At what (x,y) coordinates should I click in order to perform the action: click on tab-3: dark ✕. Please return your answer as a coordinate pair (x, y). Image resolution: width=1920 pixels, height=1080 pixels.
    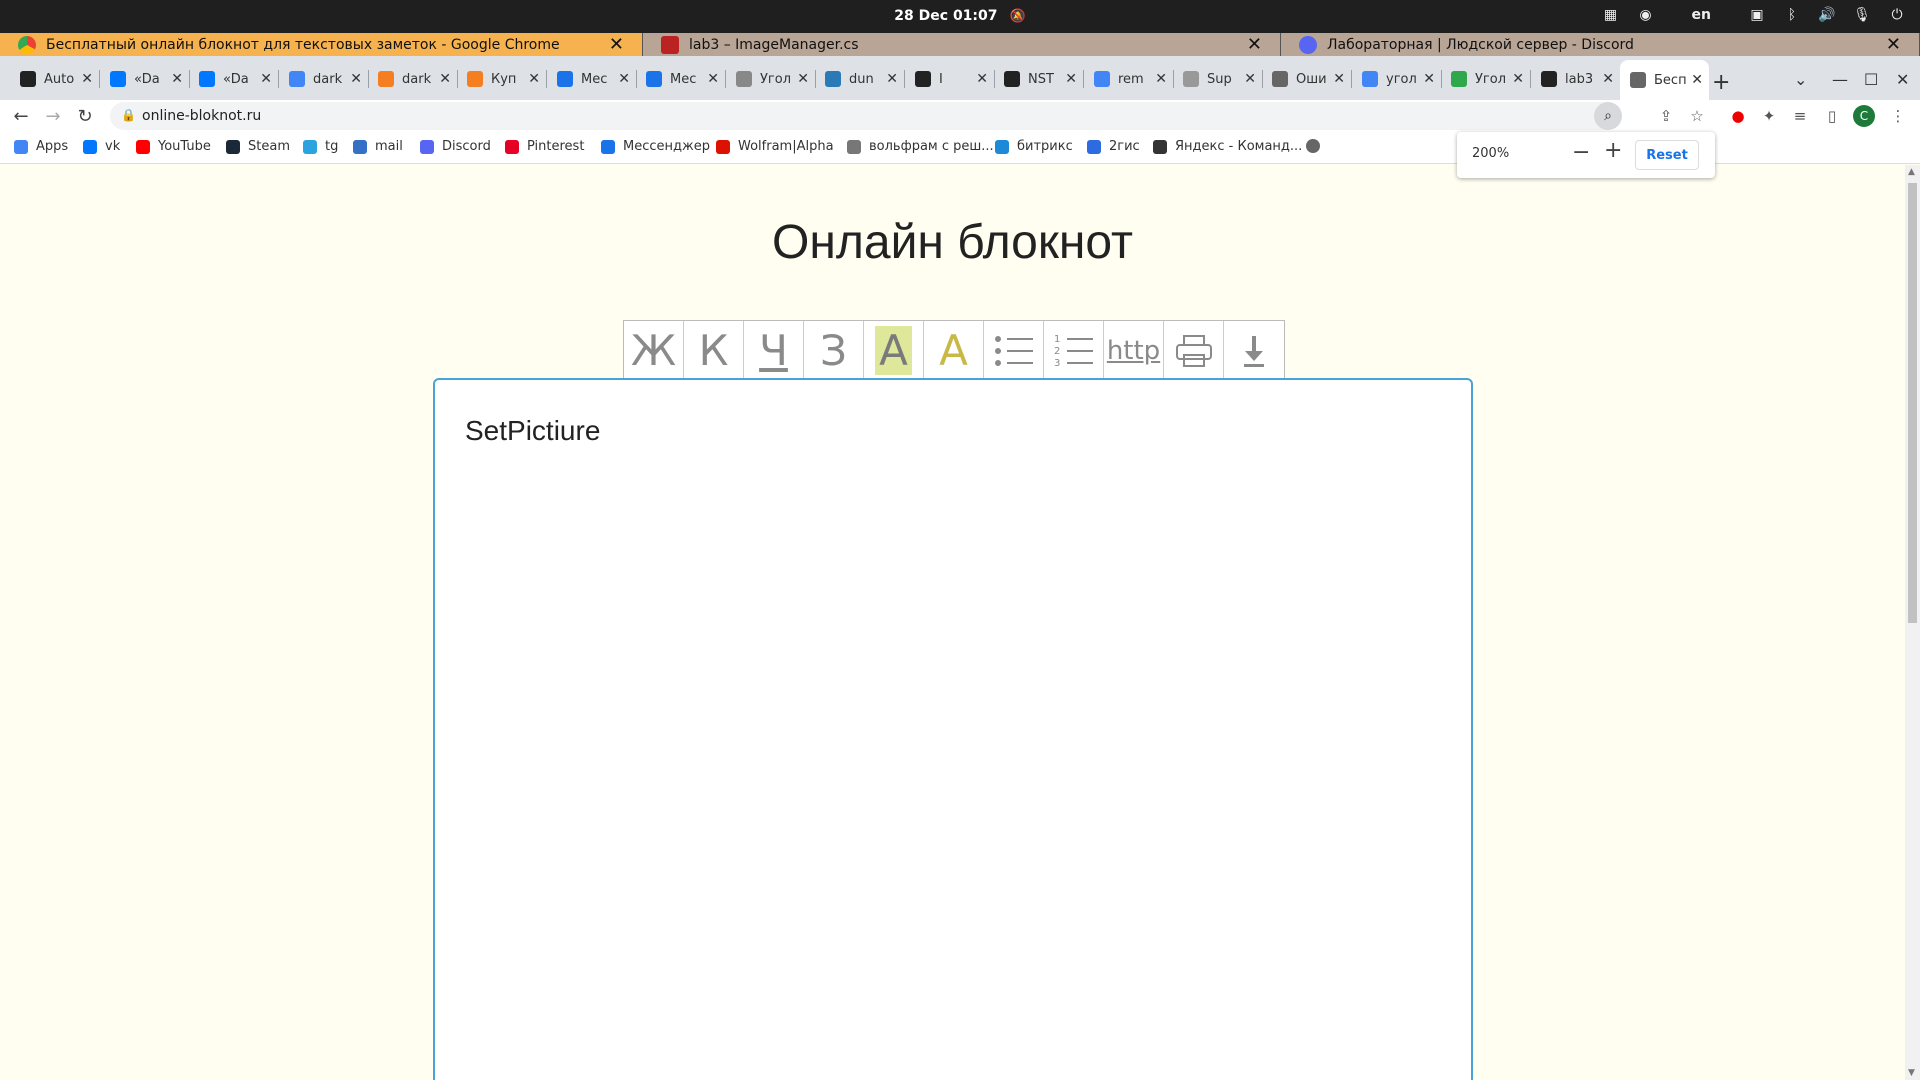
    Looking at the image, I should click on (324, 79).